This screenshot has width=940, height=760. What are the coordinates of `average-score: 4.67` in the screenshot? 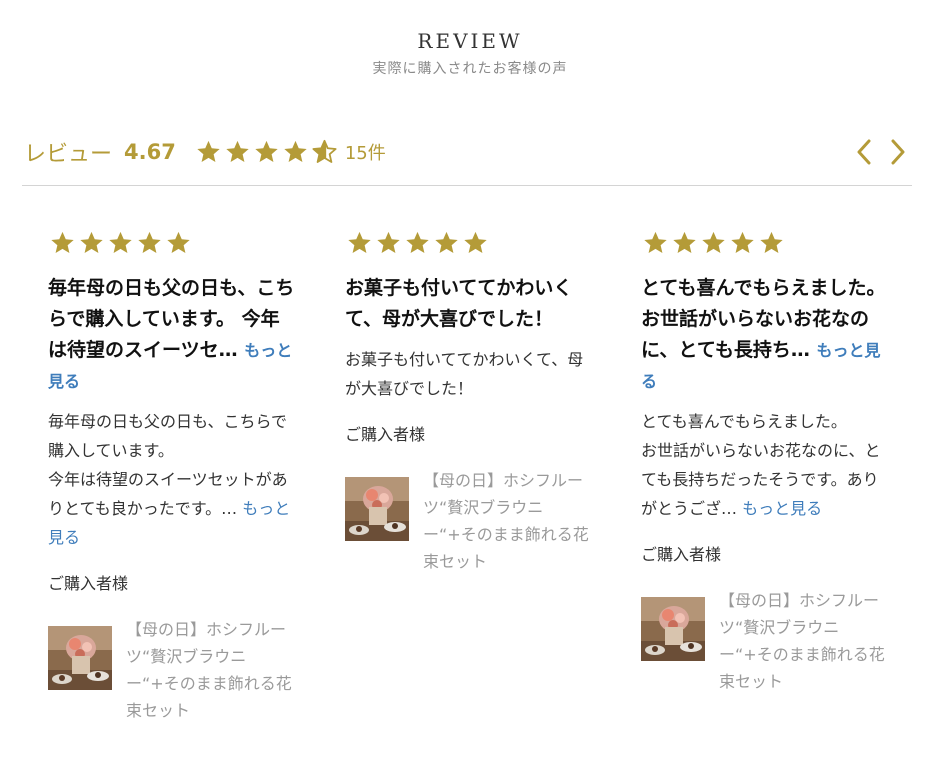 It's located at (150, 152).